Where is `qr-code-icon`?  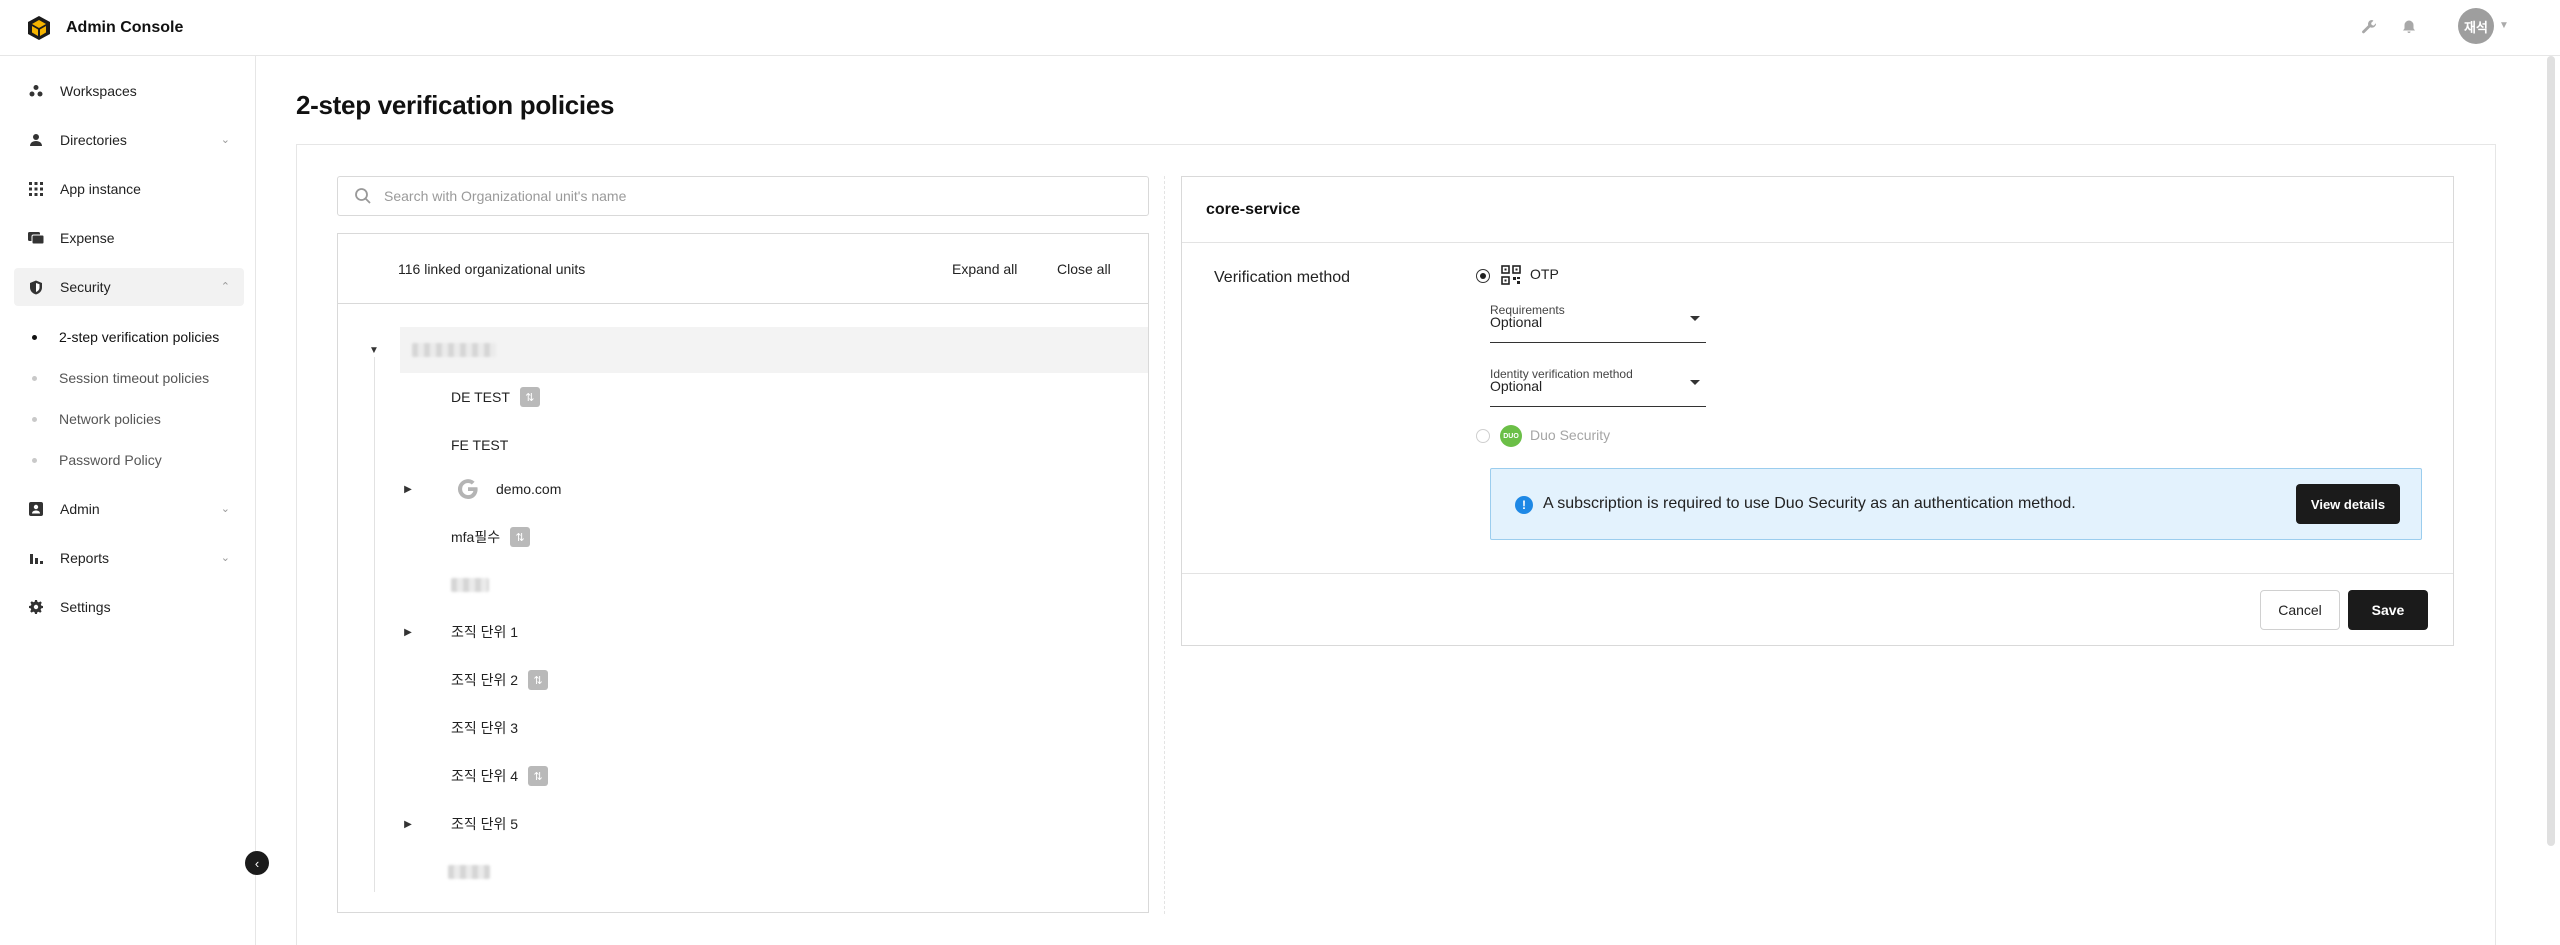
qr-code-icon is located at coordinates (1511, 275).